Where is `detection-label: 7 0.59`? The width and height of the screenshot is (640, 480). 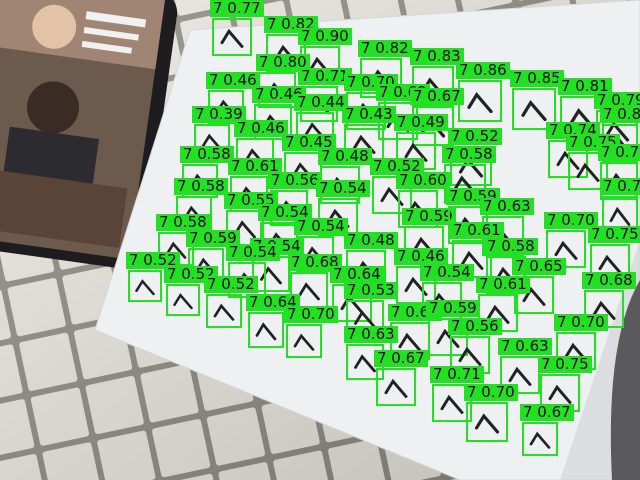 detection-label: 7 0.59 is located at coordinates (453, 308).